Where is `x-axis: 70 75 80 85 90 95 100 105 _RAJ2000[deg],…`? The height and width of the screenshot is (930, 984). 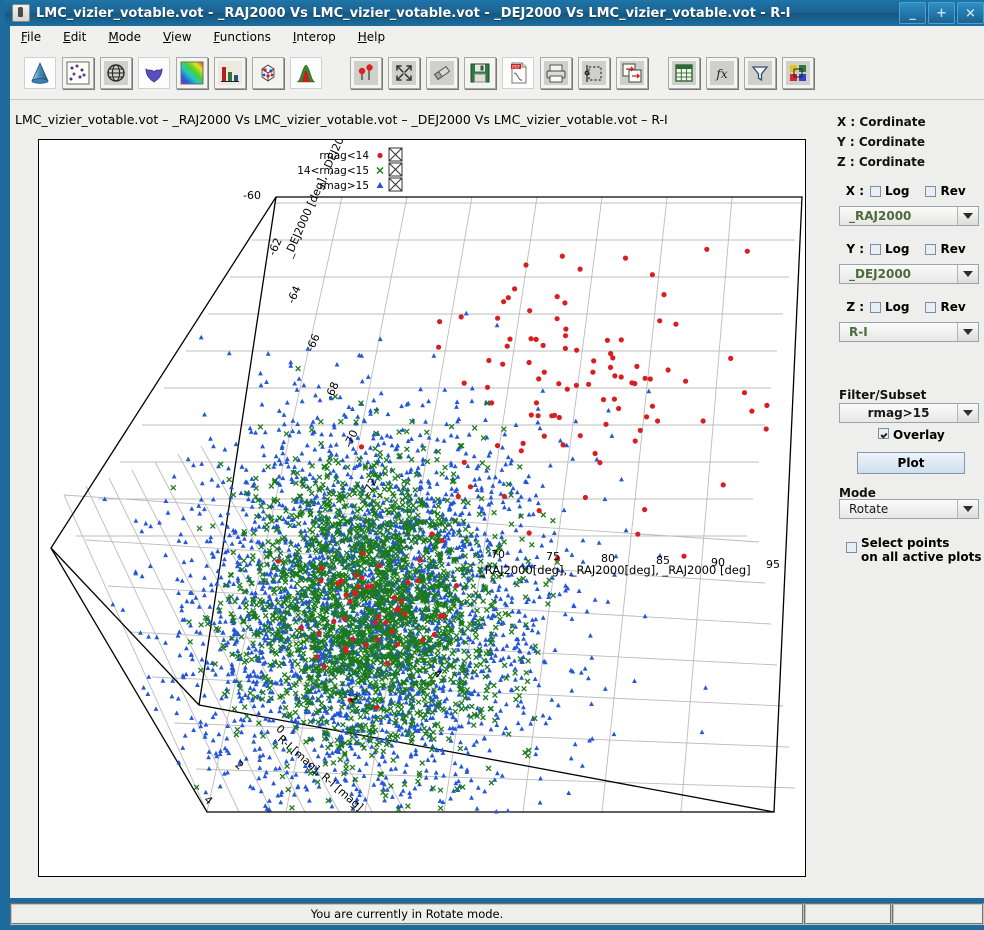 x-axis: 70 75 80 85 90 95 100 105 _RAJ2000[deg],… is located at coordinates (629, 562).